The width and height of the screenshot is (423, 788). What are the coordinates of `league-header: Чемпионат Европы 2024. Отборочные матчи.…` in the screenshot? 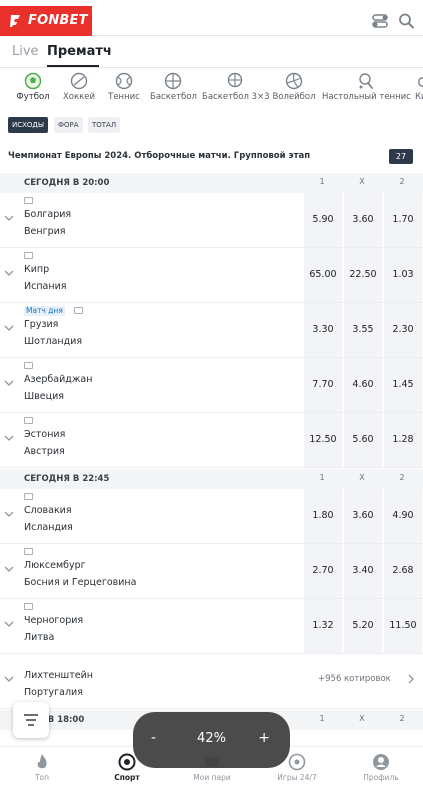 It's located at (211, 157).